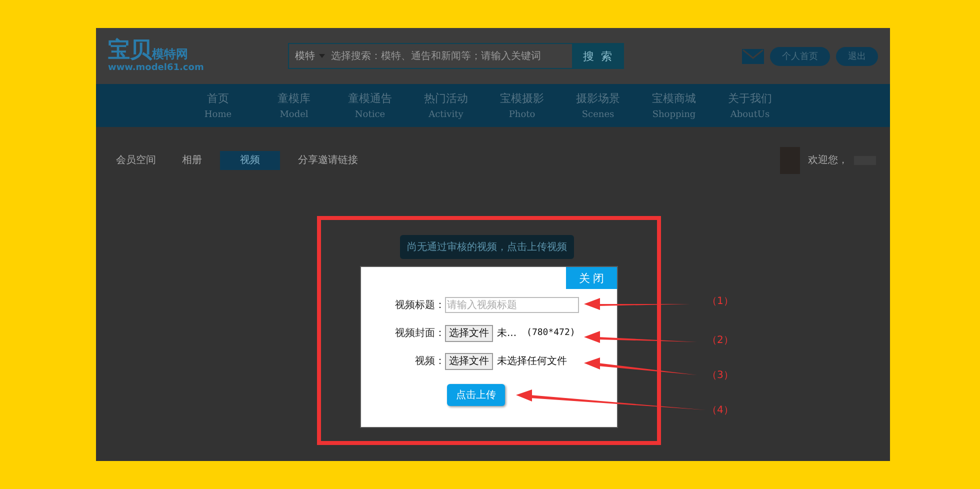 This screenshot has height=489, width=980. What do you see at coordinates (429, 361) in the screenshot?
I see `field-label: 视频：` at bounding box center [429, 361].